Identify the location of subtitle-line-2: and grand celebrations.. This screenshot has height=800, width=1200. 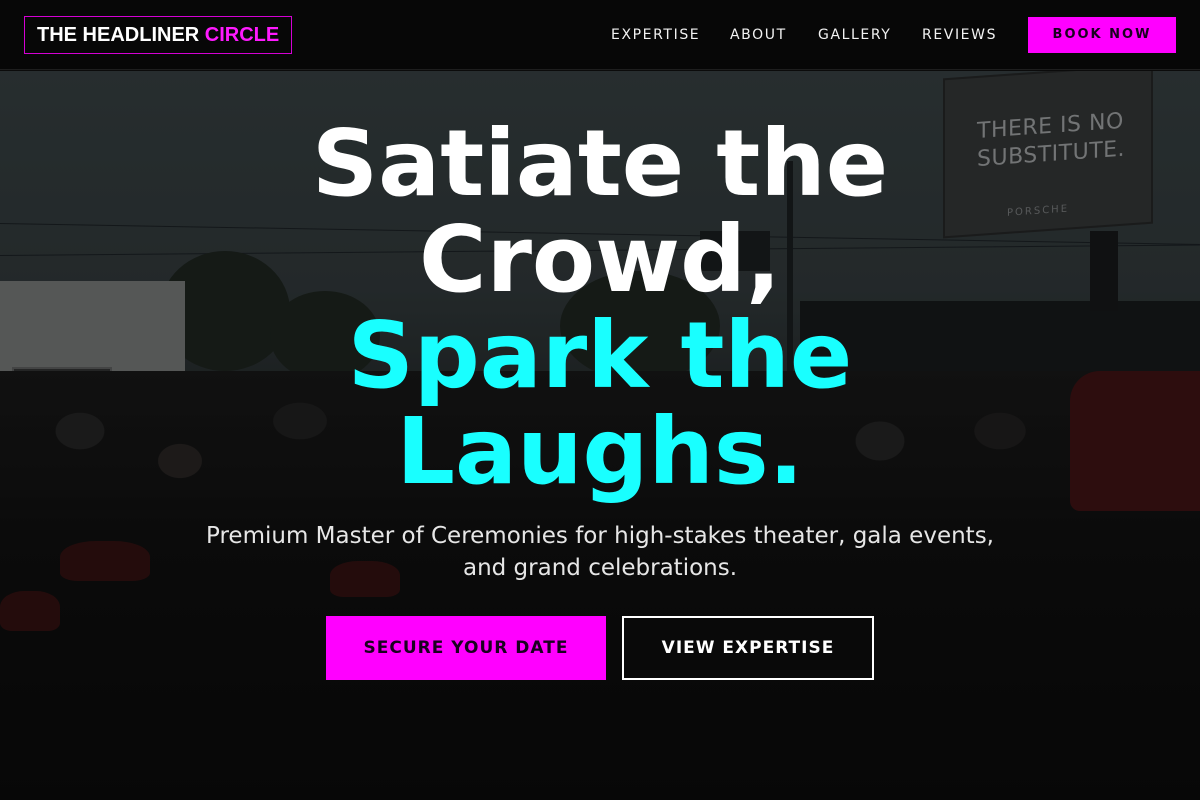
(600, 568).